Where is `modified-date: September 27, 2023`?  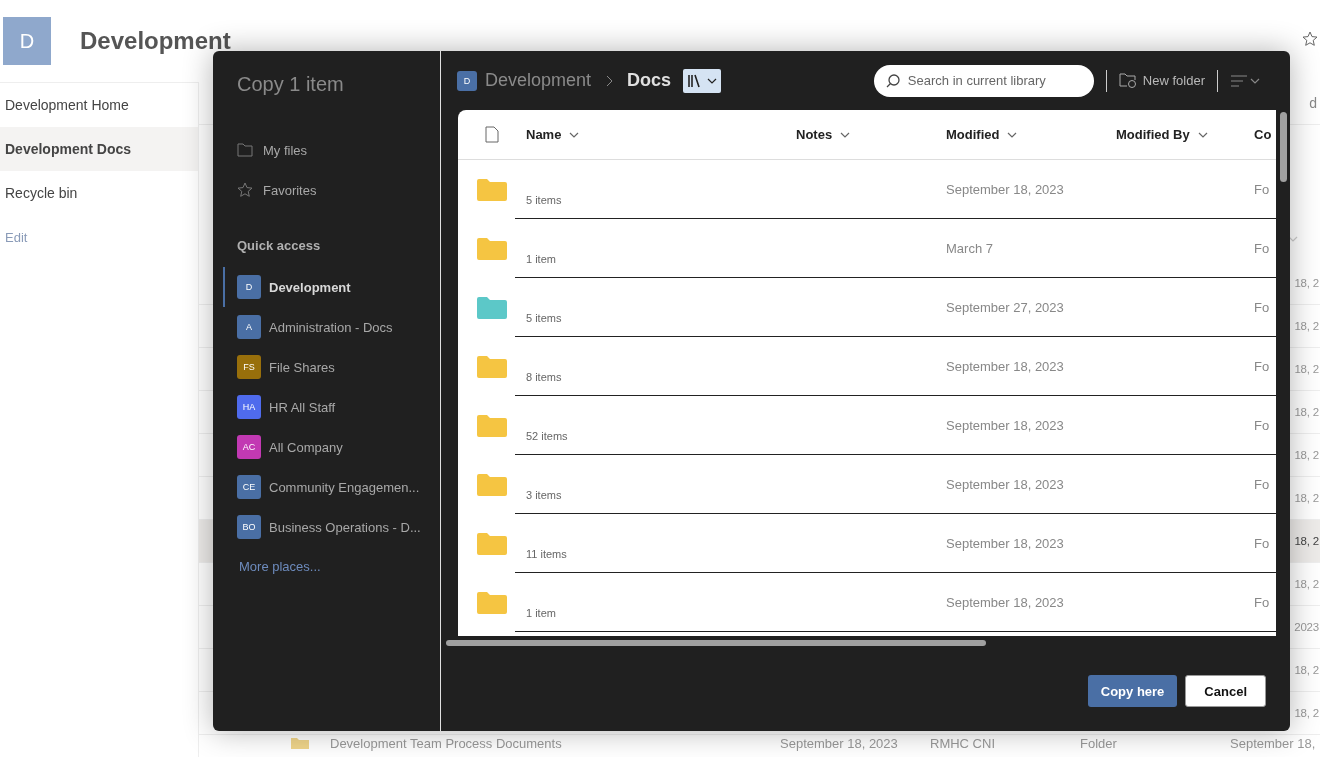 modified-date: September 27, 2023 is located at coordinates (1005, 307).